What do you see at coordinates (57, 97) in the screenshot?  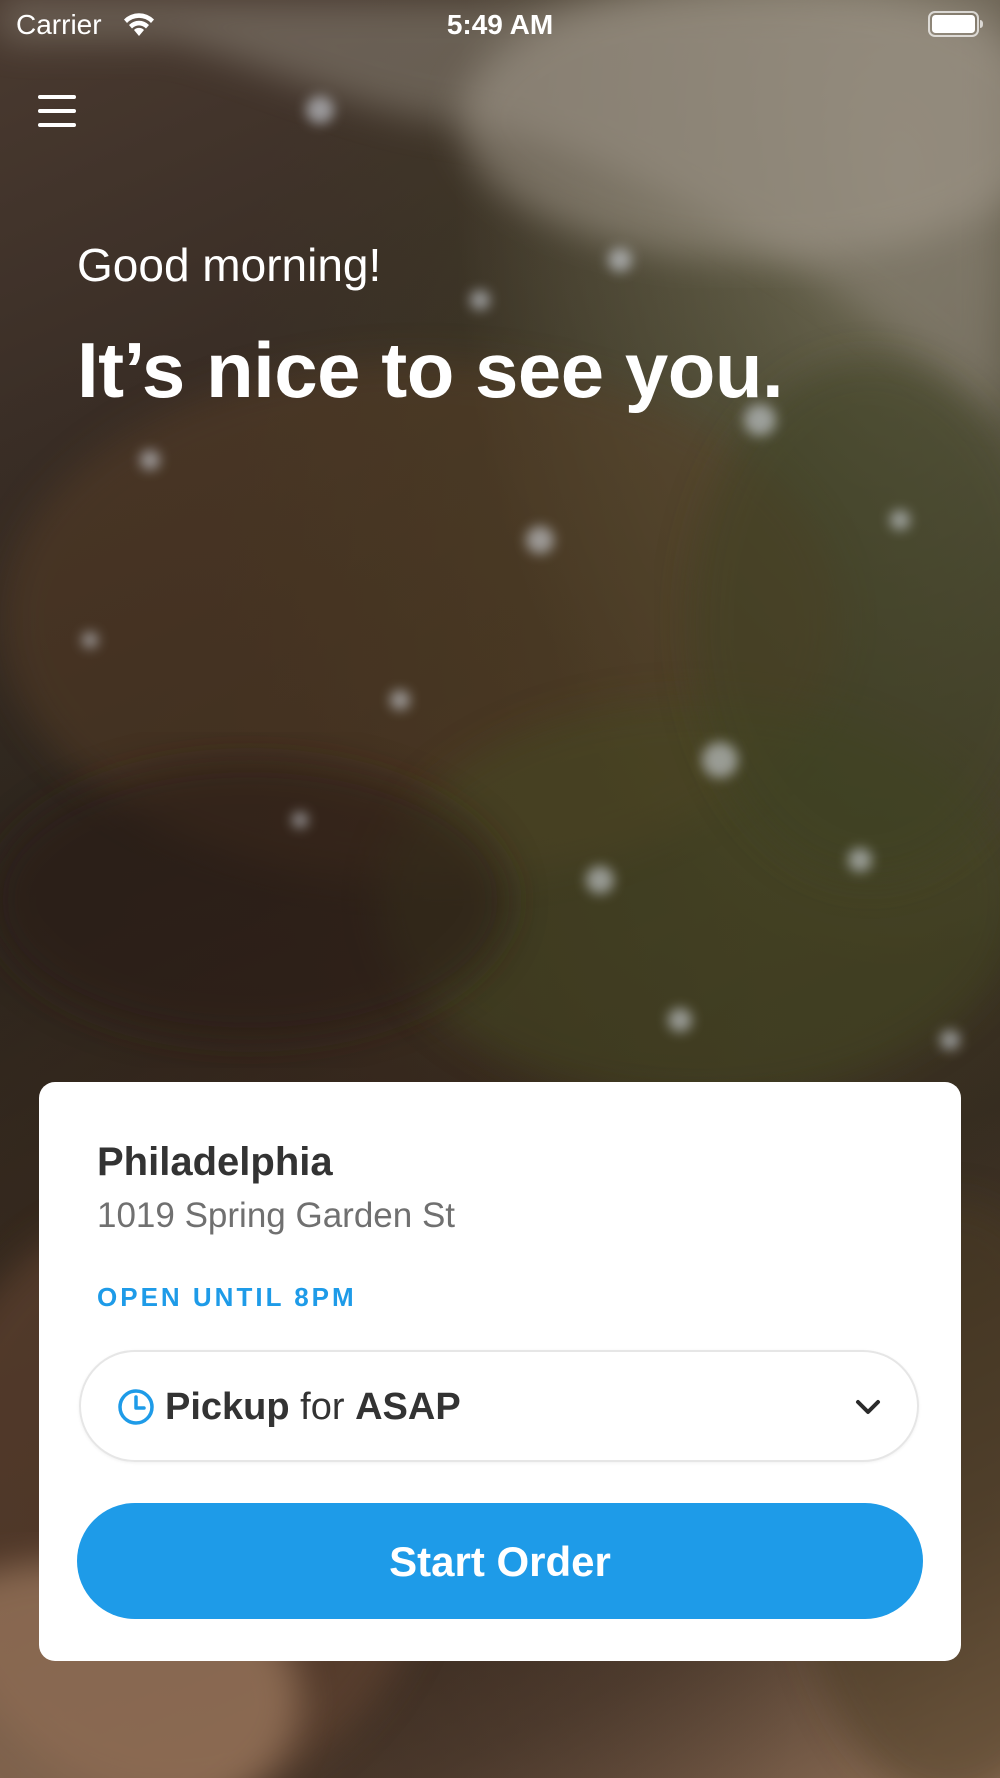 I see `hamburger-menu-icon` at bounding box center [57, 97].